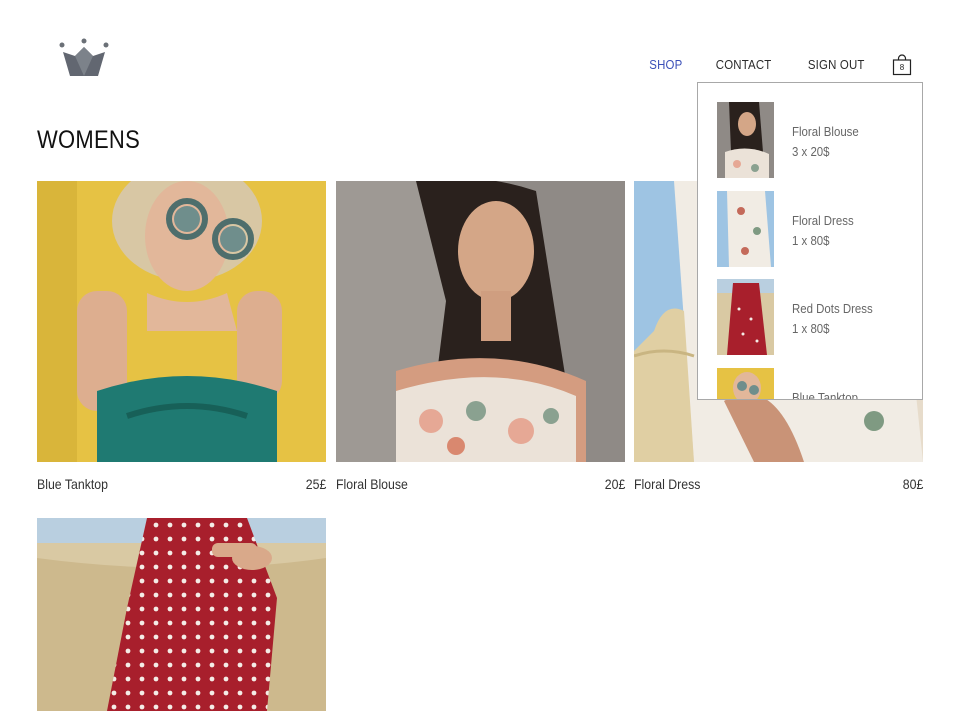  Describe the element at coordinates (614, 484) in the screenshot. I see `product-price: 20£` at that location.